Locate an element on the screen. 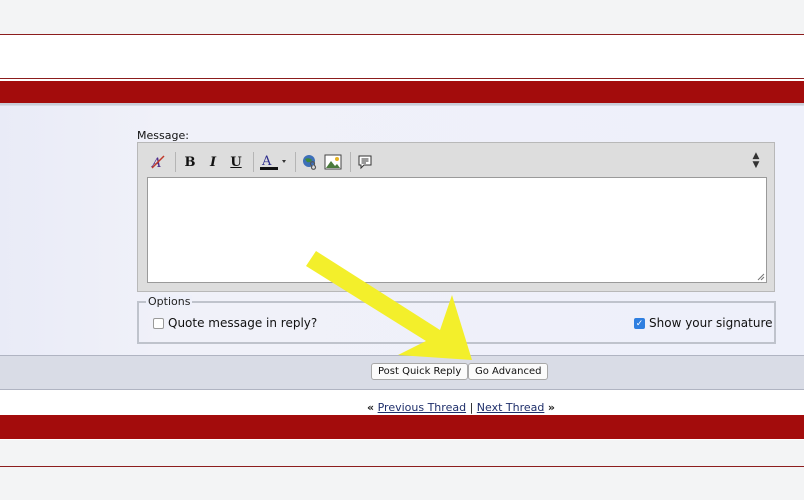  bottom-area is located at coordinates (402, 483).